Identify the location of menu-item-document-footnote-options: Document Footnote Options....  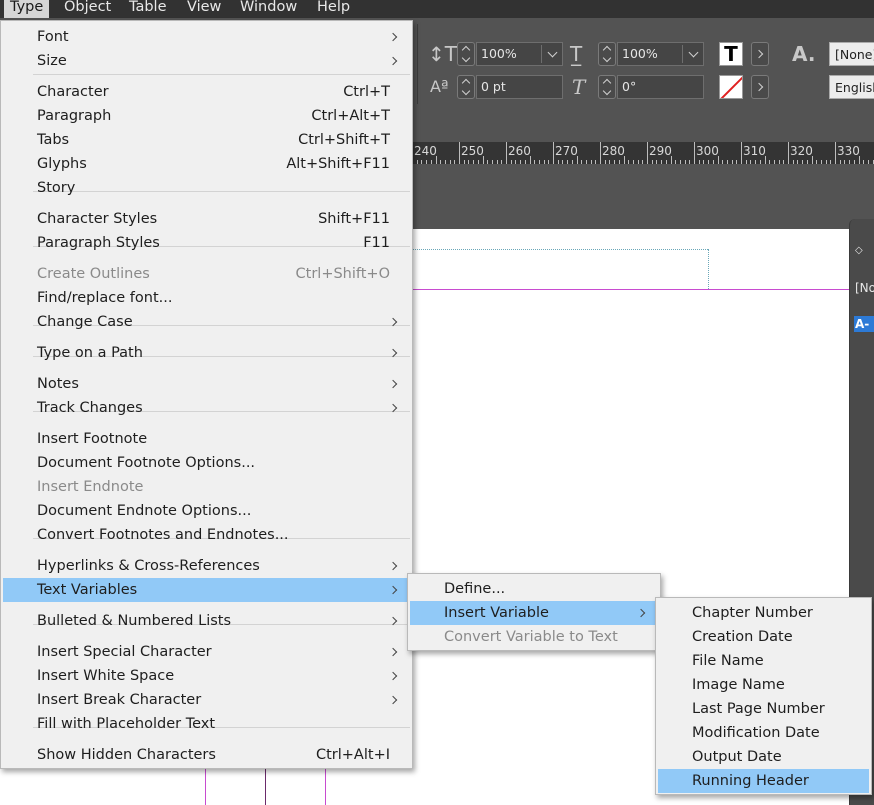
(206, 463).